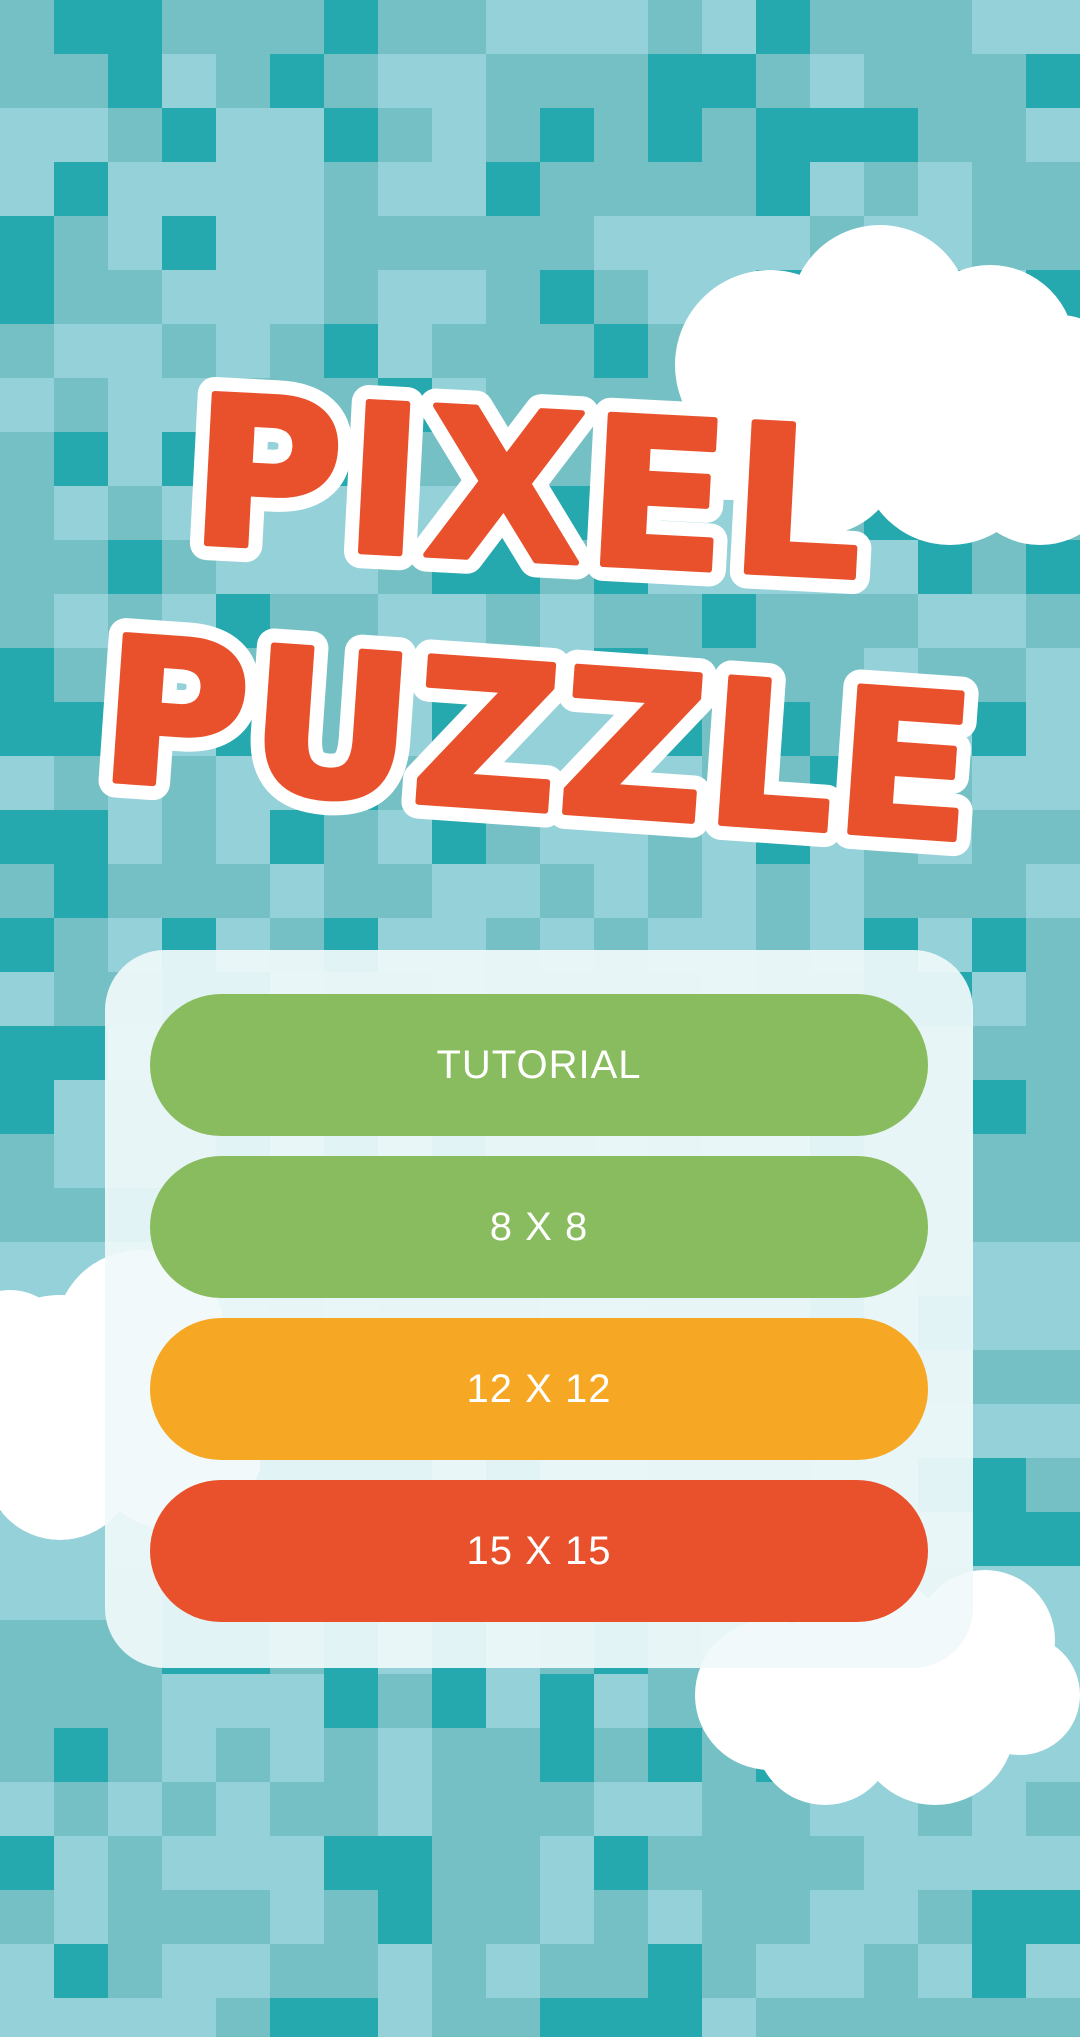  I want to click on grid-12x12-button-label: 12 X 12, so click(539, 1388).